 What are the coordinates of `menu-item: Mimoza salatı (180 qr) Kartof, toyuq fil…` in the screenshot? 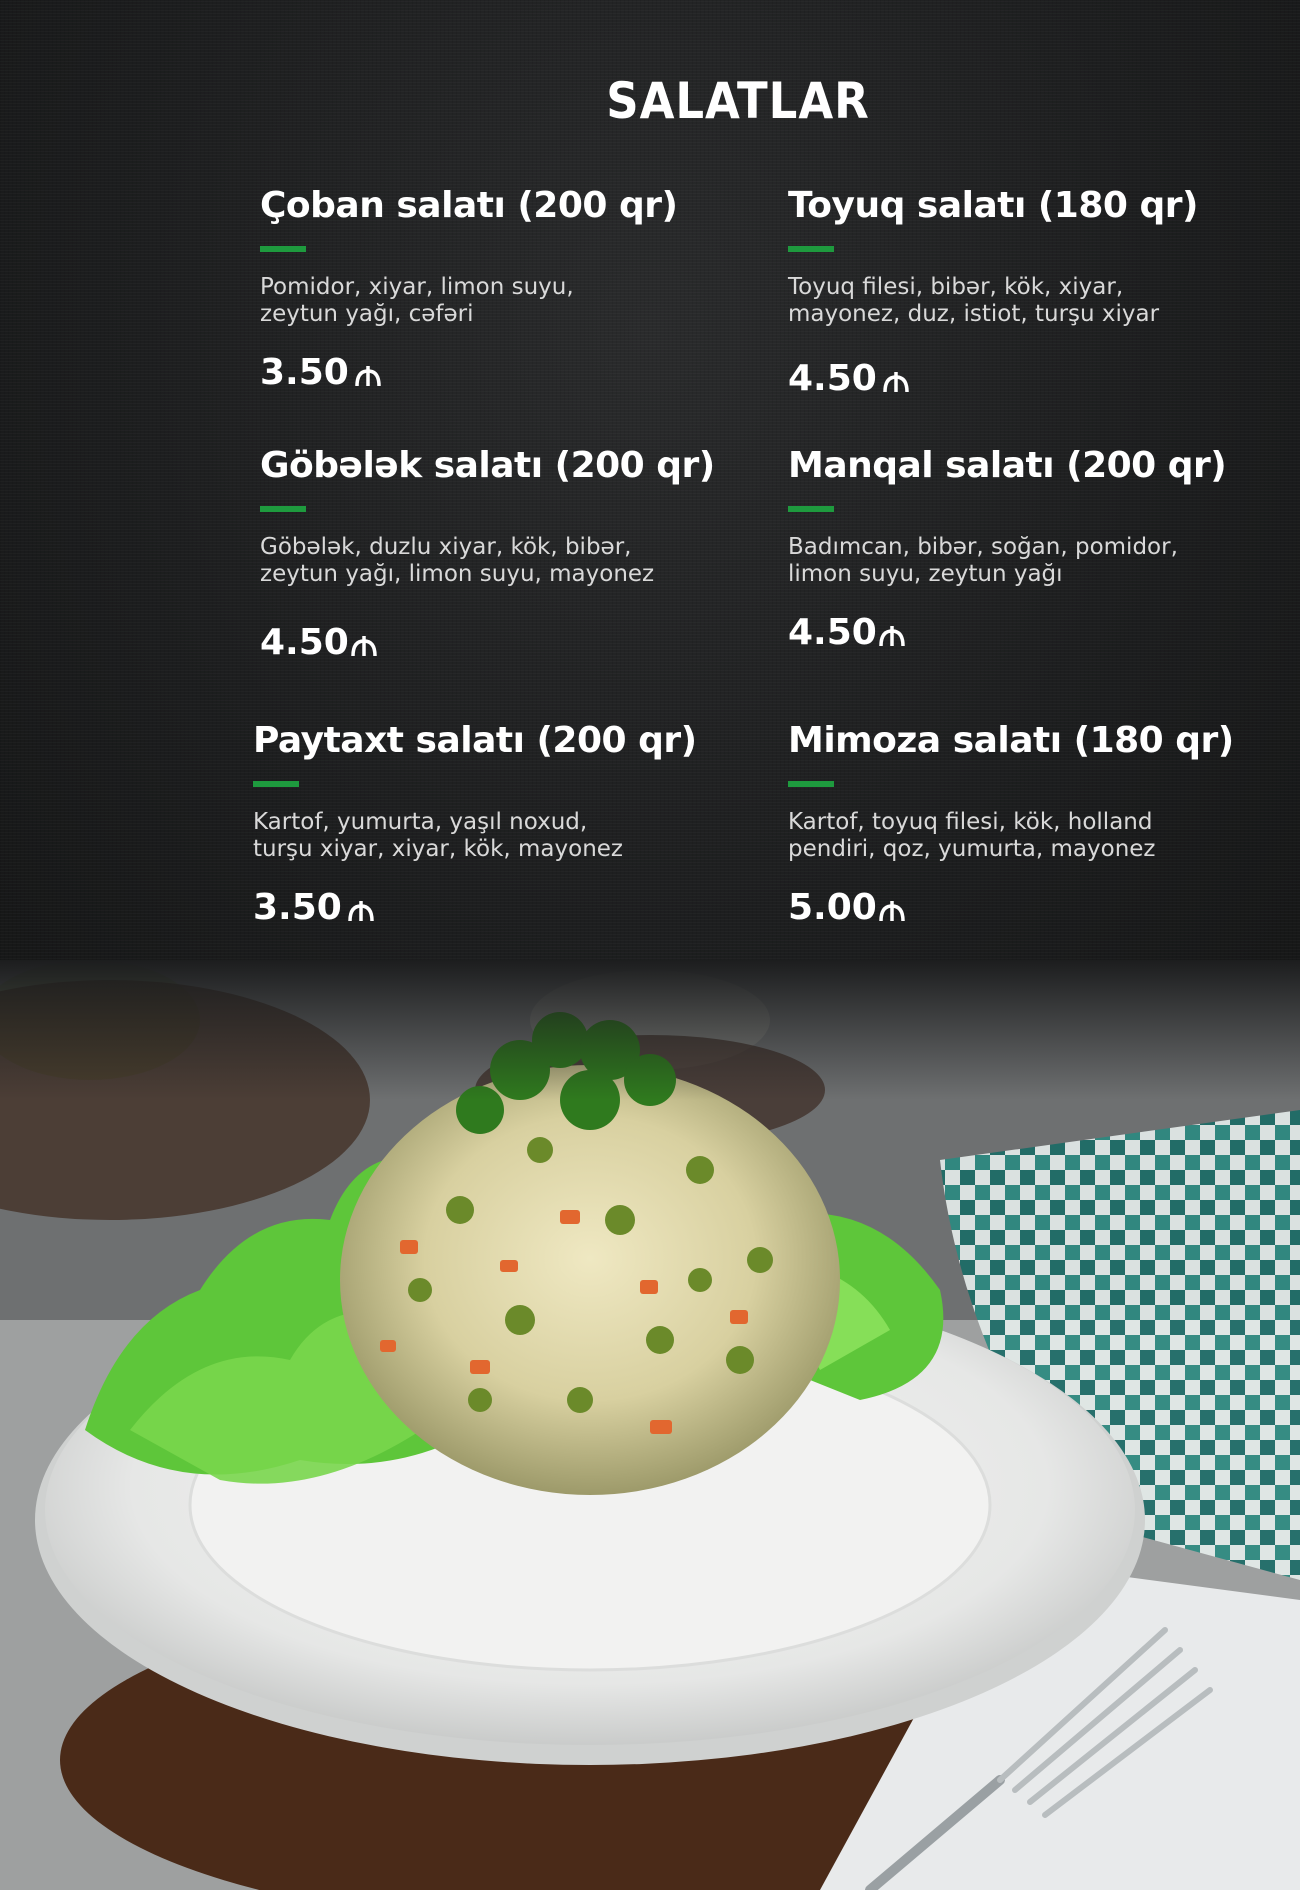 It's located at (1011, 824).